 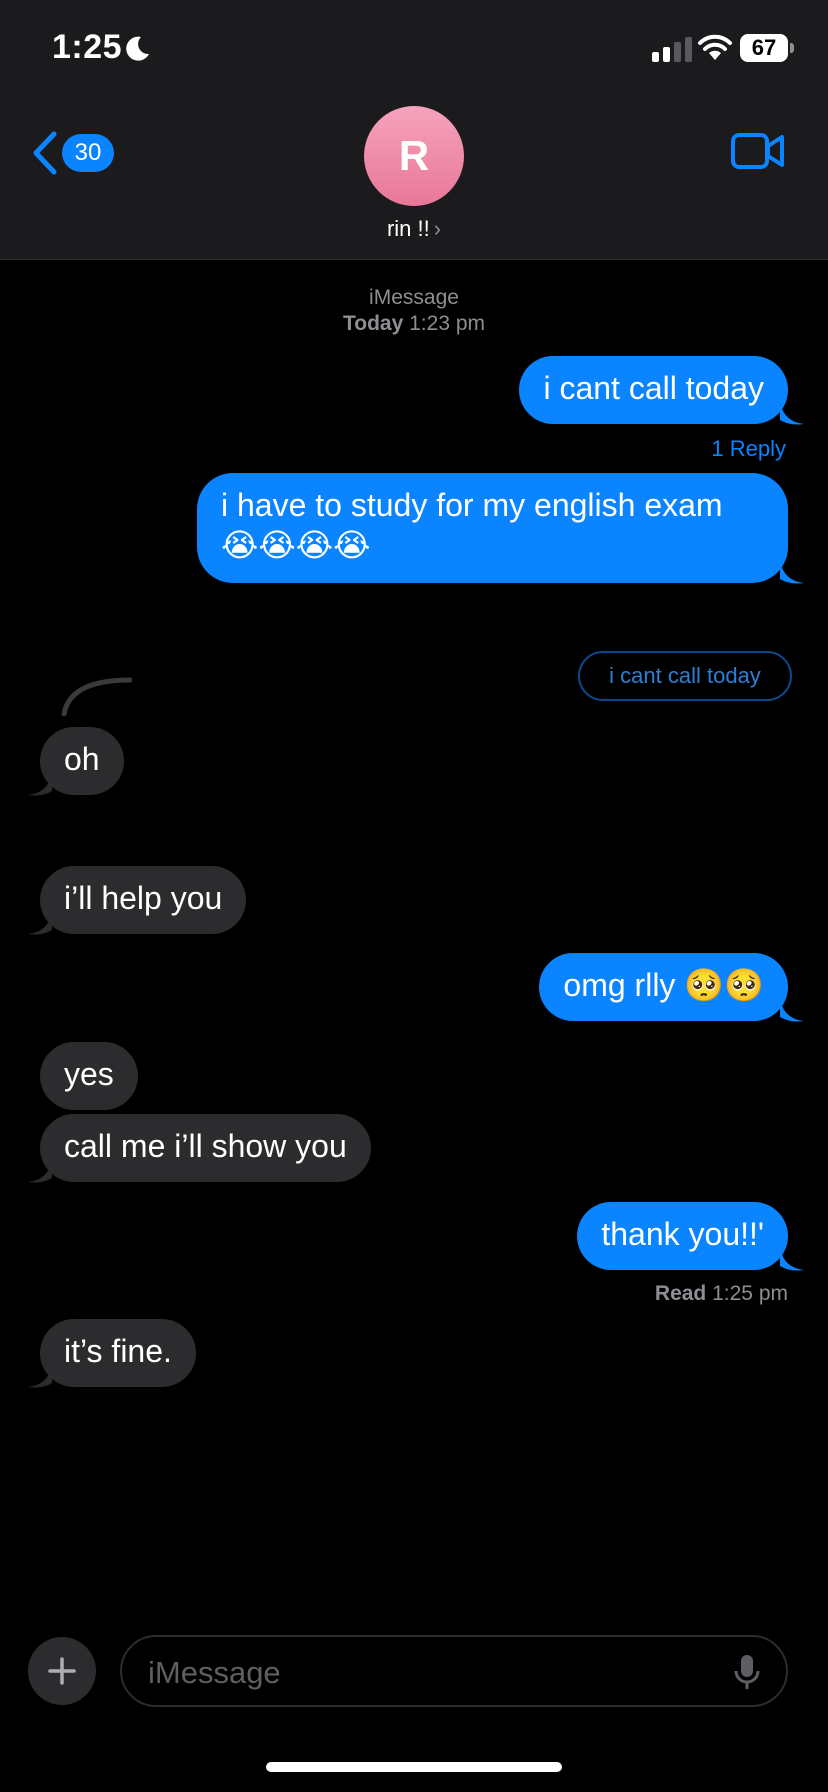 What do you see at coordinates (414, 1767) in the screenshot?
I see `home-indicator` at bounding box center [414, 1767].